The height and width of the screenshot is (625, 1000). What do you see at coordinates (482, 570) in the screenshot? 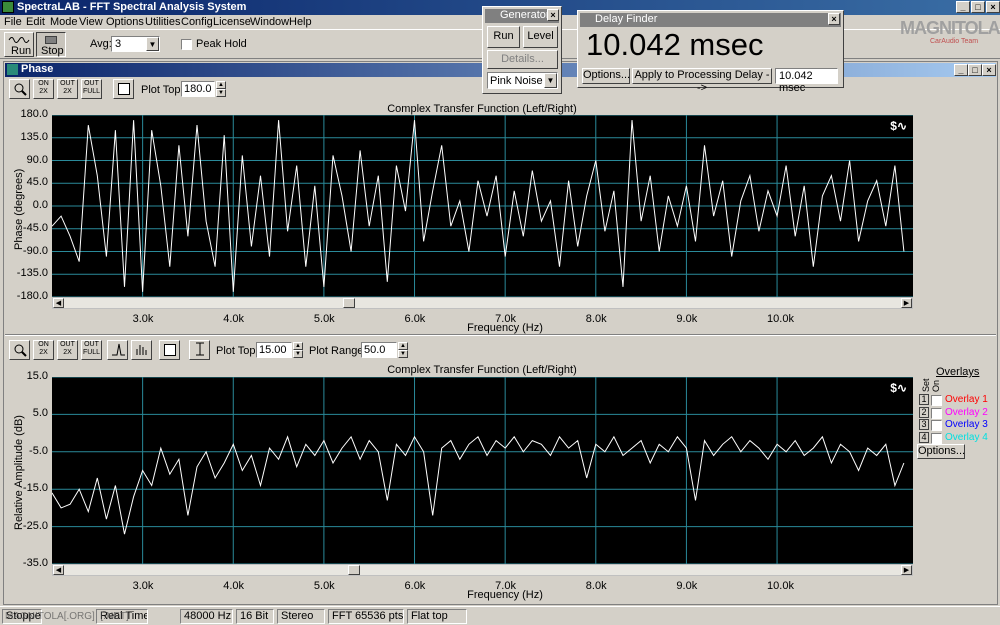
I see `amp-hscroll: ◀ ▶` at bounding box center [482, 570].